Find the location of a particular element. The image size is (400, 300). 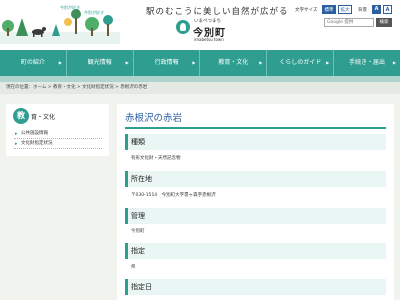

section-value-designation: 県 is located at coordinates (133, 267).